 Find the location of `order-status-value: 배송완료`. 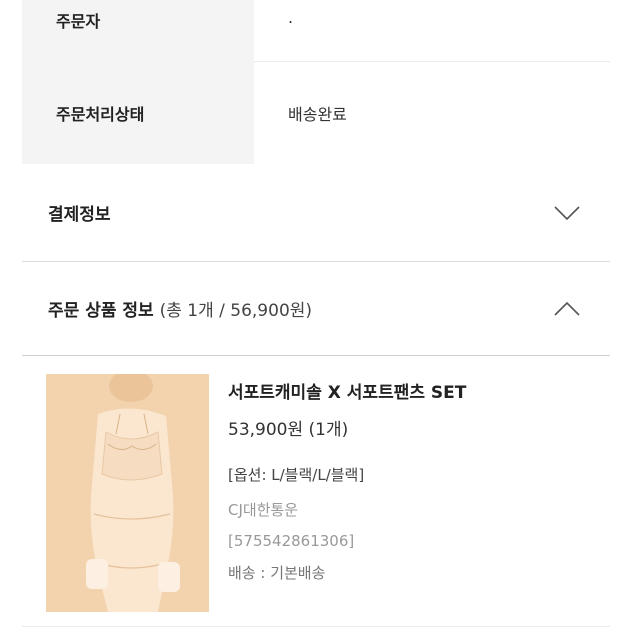

order-status-value: 배송완료 is located at coordinates (317, 114).